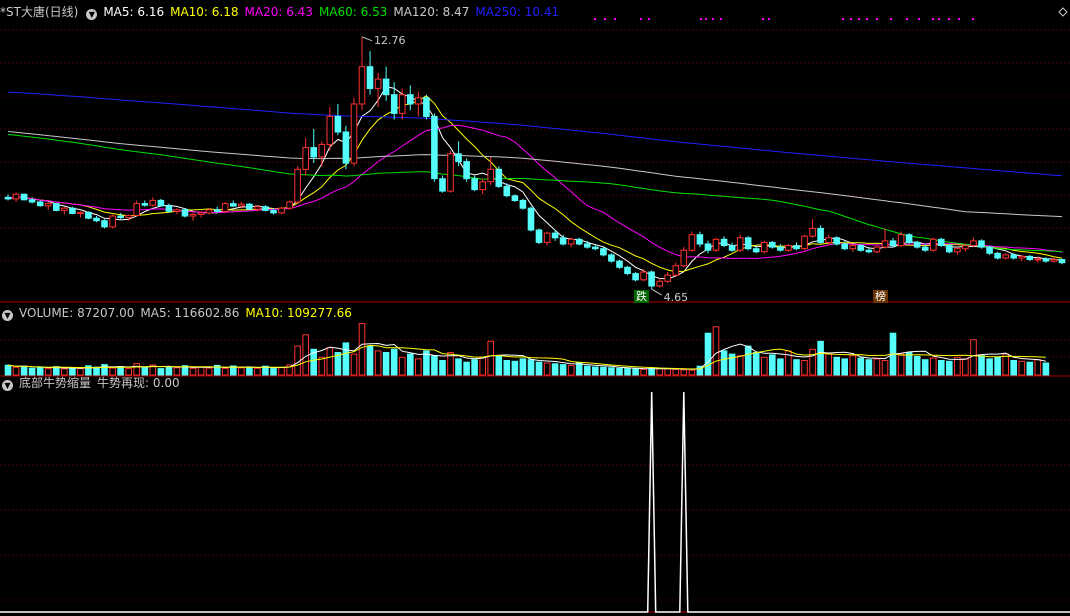 This screenshot has height=616, width=1070. What do you see at coordinates (190, 313) in the screenshot?
I see `indicator-volume-1: MA5: 116602.86` at bounding box center [190, 313].